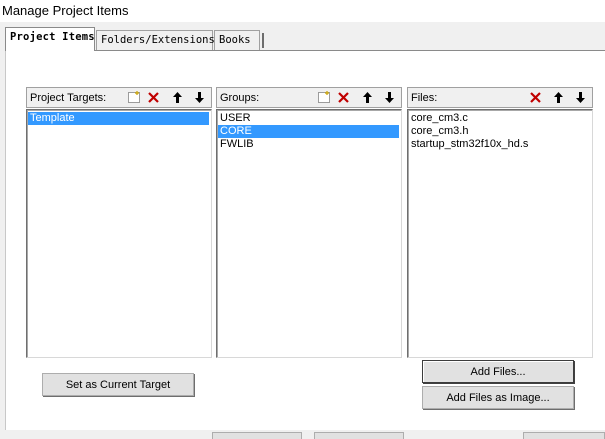 Image resolution: width=605 pixels, height=439 pixels. I want to click on ok-button, so click(257, 435).